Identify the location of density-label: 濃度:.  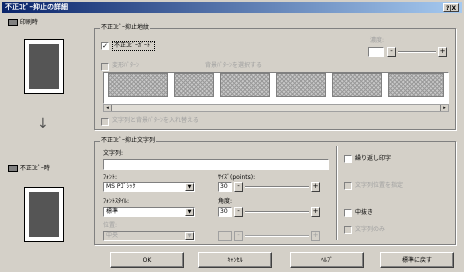
(377, 40).